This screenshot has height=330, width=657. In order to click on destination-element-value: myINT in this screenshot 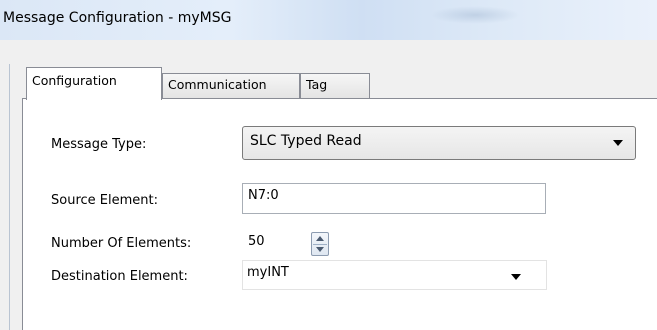, I will do `click(268, 272)`.